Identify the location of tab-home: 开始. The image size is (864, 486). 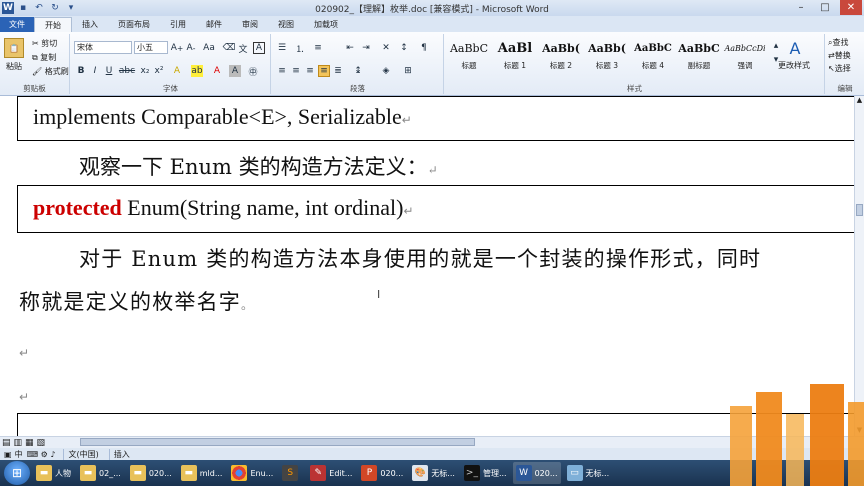
(53, 24).